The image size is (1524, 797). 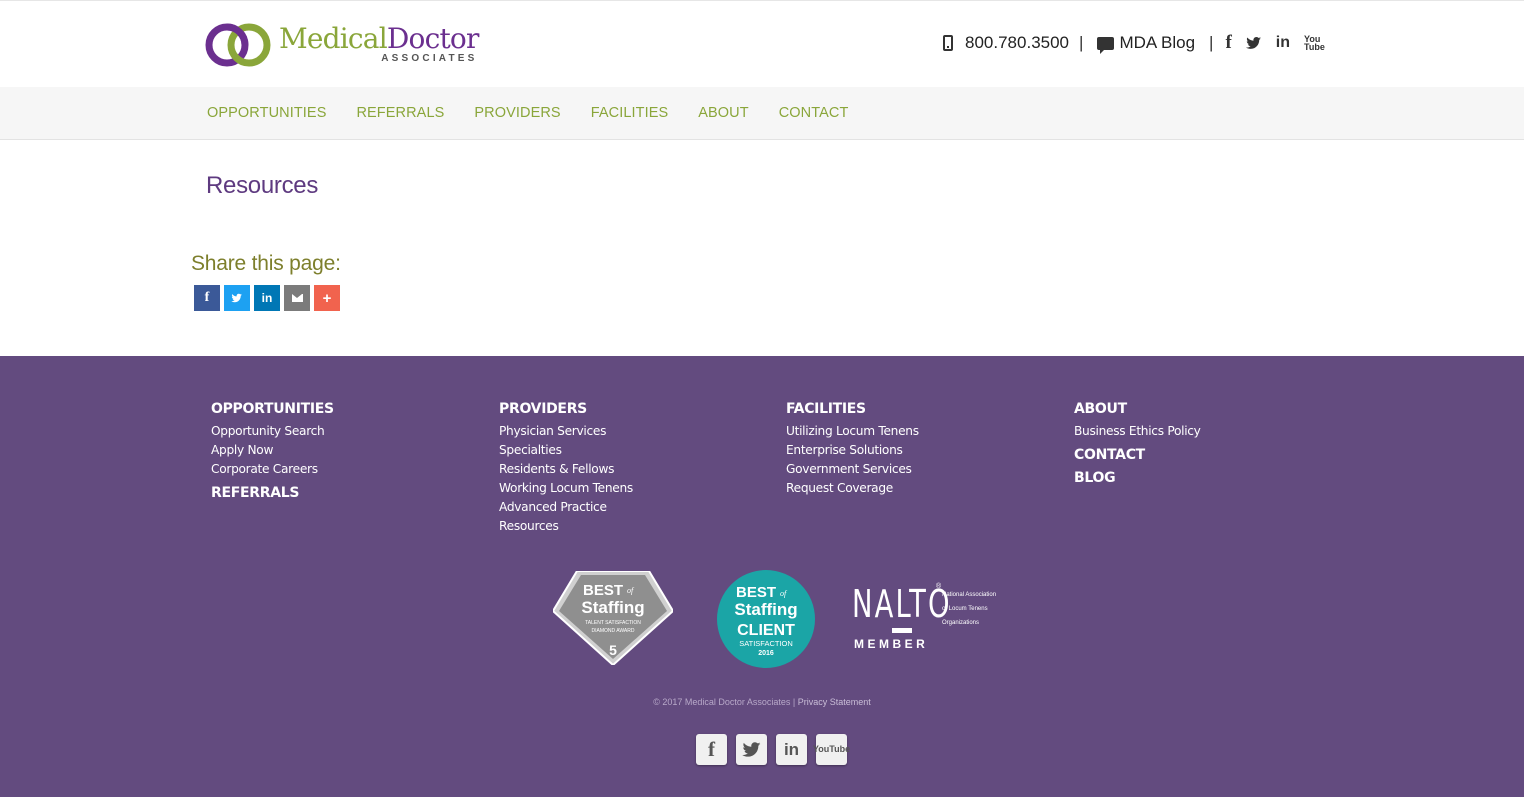 What do you see at coordinates (566, 450) in the screenshot?
I see `footer-link: Specialties` at bounding box center [566, 450].